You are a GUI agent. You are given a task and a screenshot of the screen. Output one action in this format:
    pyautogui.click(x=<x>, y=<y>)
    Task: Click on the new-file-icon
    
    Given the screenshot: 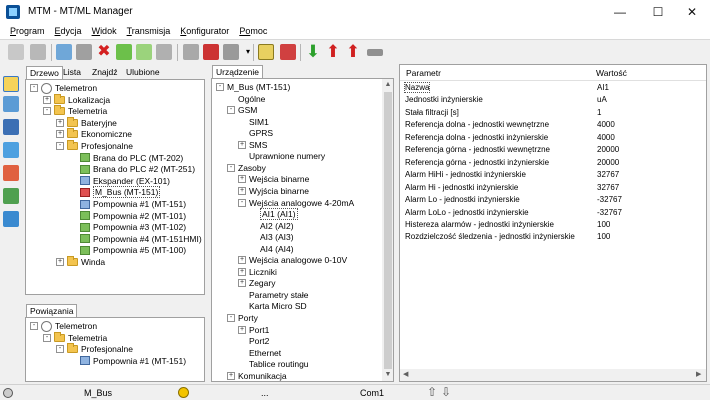 What is the action you would take?
    pyautogui.click(x=16, y=52)
    